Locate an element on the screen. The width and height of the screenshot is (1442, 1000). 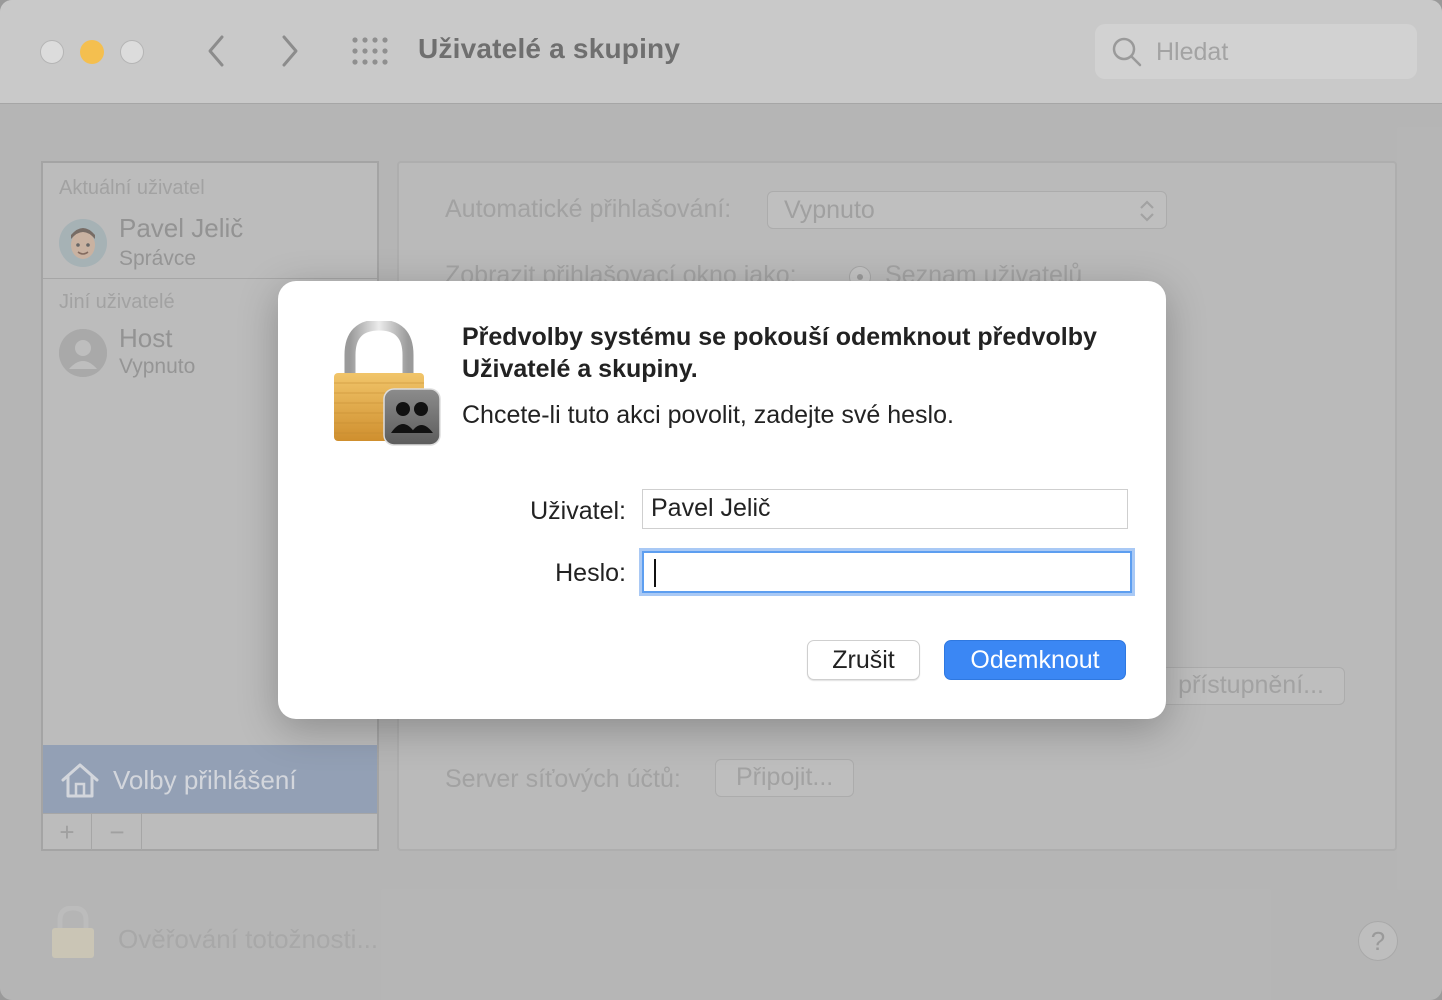
title-bar: Uživatelé a skupiny Hledat is located at coordinates (721, 52).